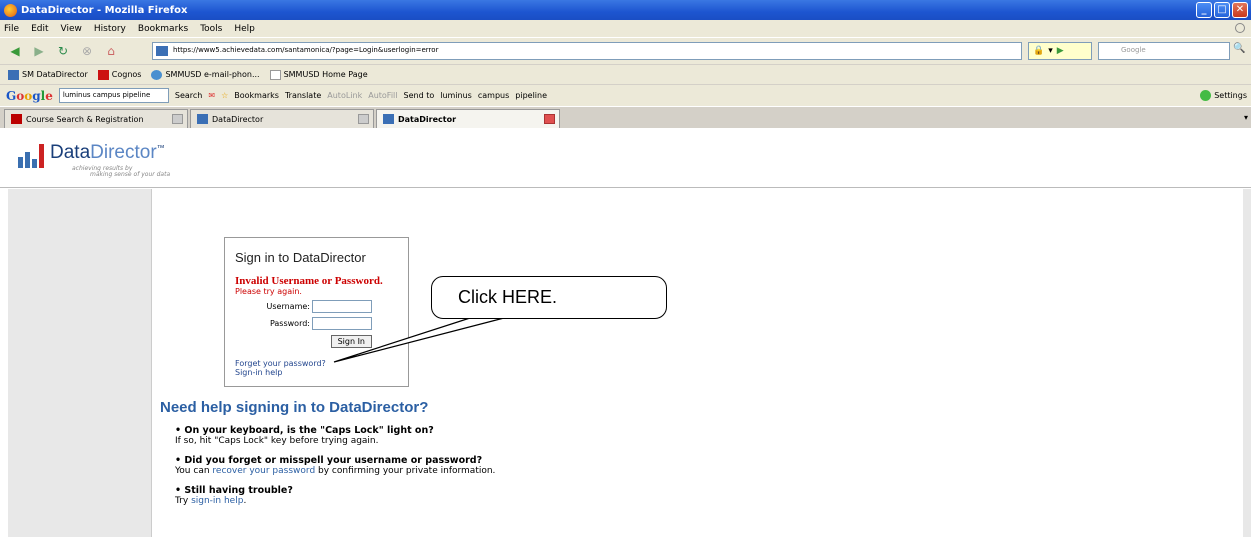 This screenshot has height=537, width=1251. Describe the element at coordinates (126, 74) in the screenshot. I see `bookmark-label: Cognos` at that location.